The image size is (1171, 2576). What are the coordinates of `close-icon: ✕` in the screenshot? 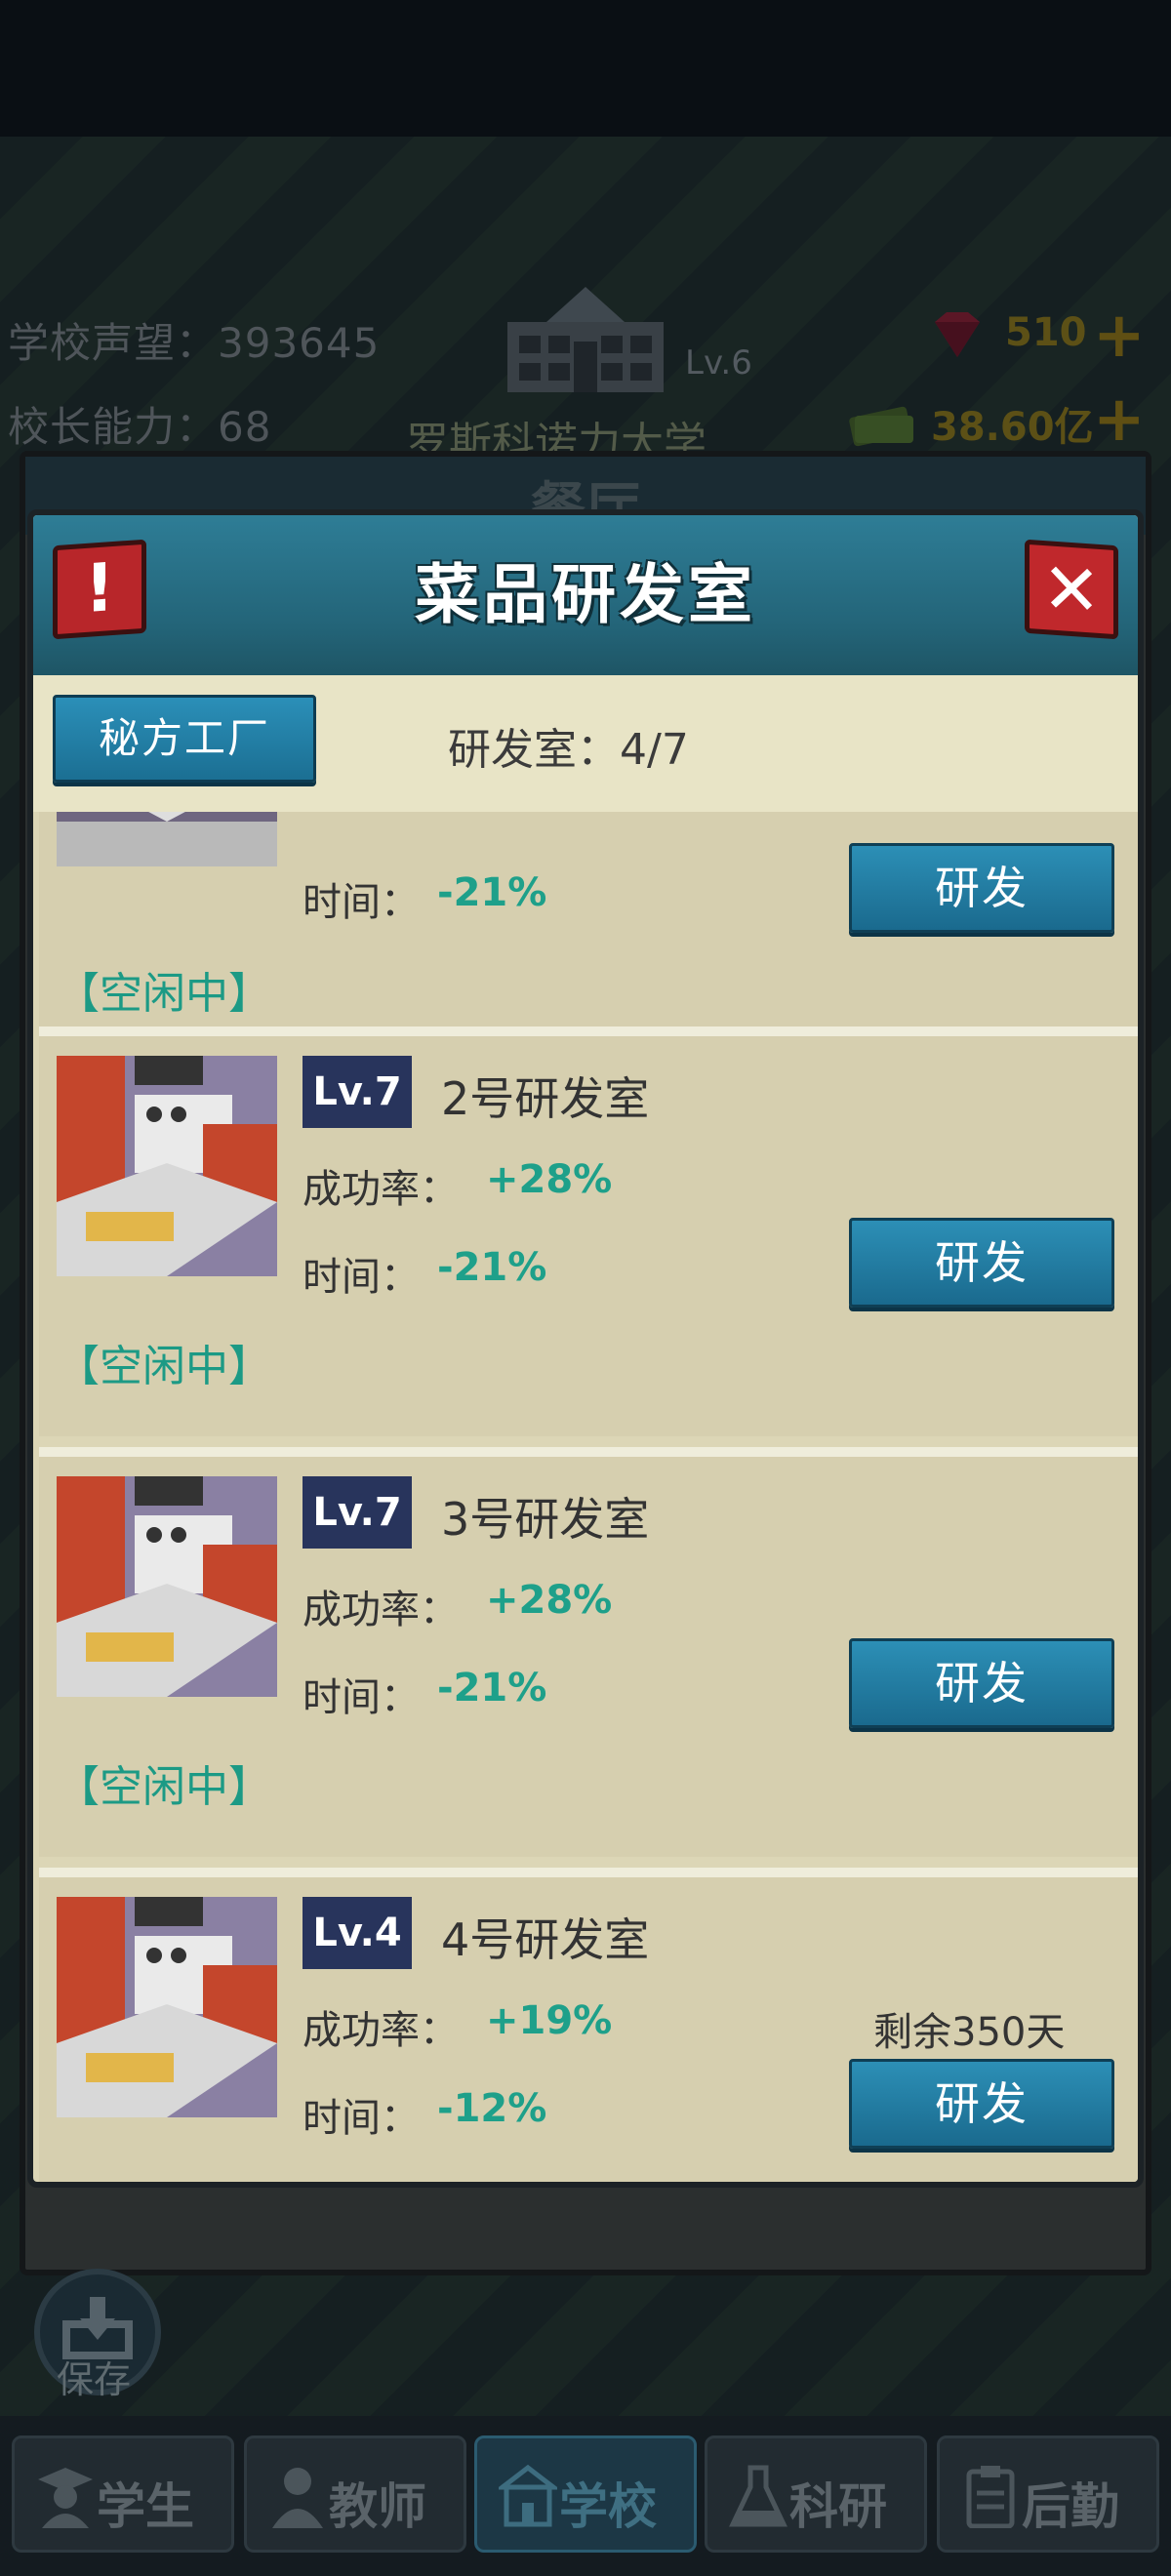 It's located at (1071, 589).